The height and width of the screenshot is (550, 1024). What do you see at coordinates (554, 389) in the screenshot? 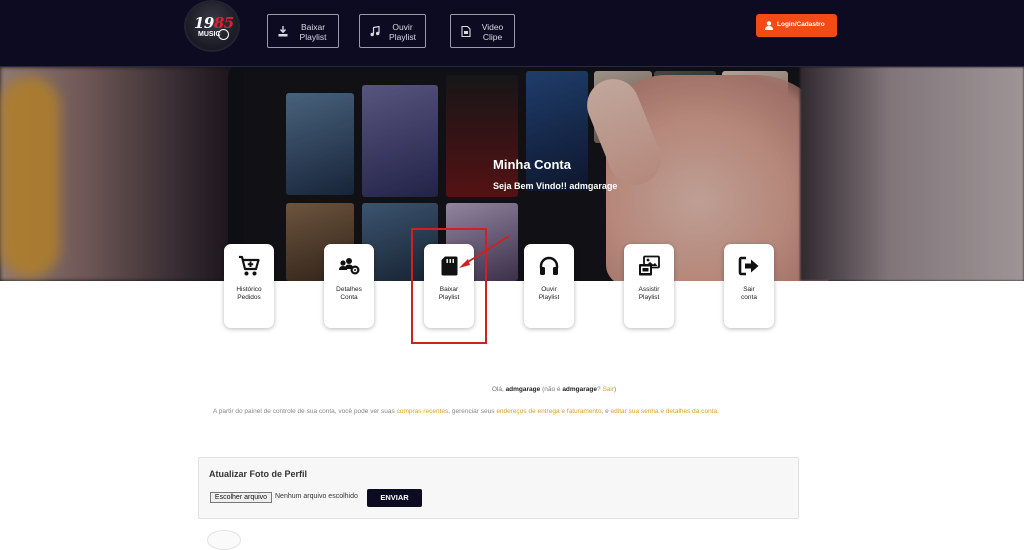
I see `account-greeting: Olá, admgarage (não é admgarage? Sair)` at bounding box center [554, 389].